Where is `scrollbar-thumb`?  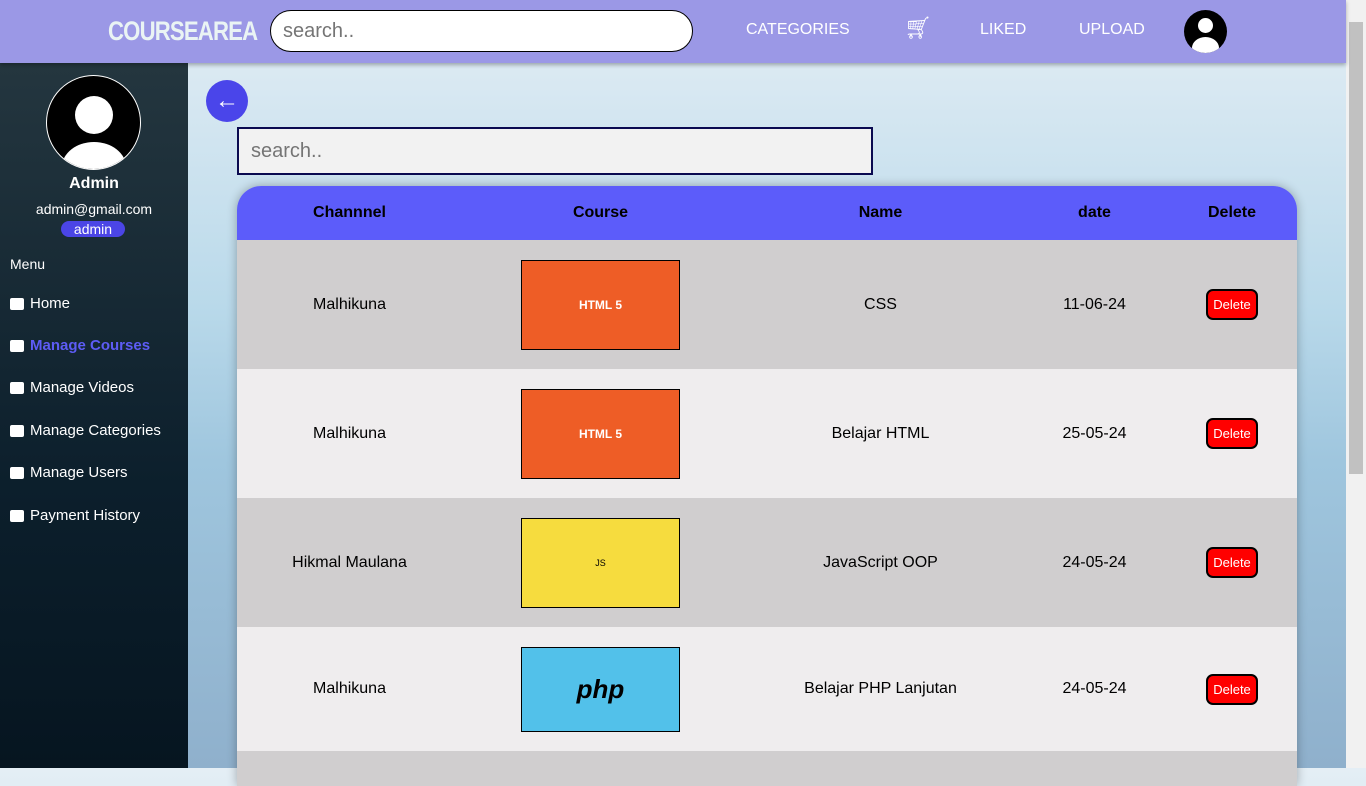
scrollbar-thumb is located at coordinates (1356, 248).